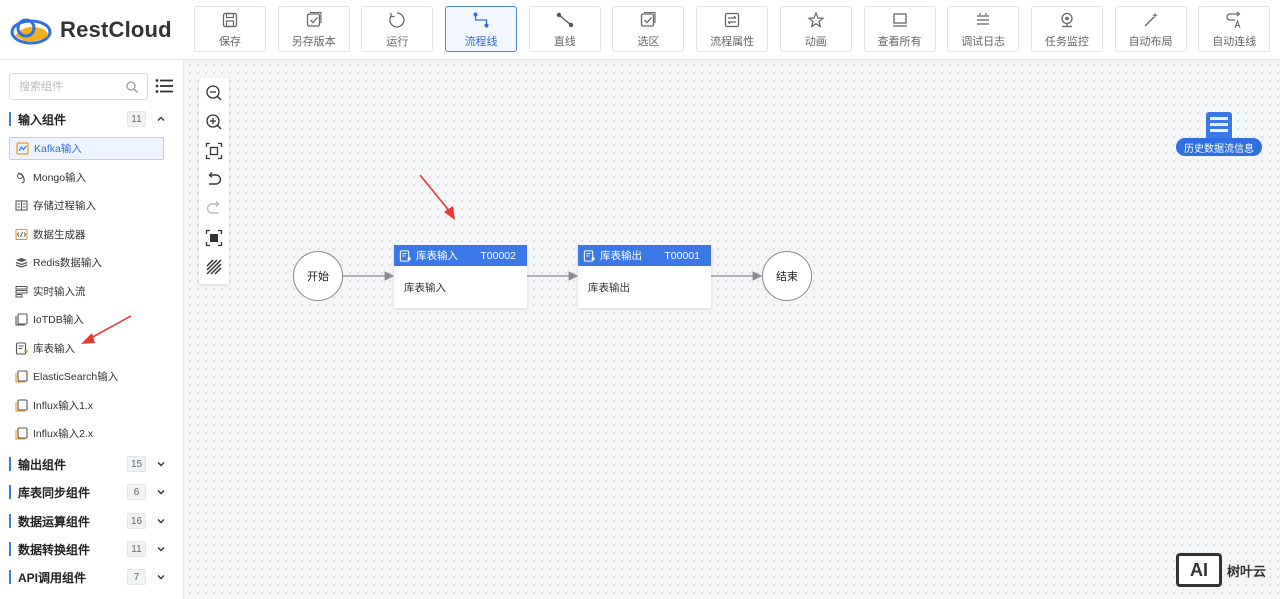 The width and height of the screenshot is (1280, 599). I want to click on group-api-call-components: API调用组件 7, so click(92, 577).